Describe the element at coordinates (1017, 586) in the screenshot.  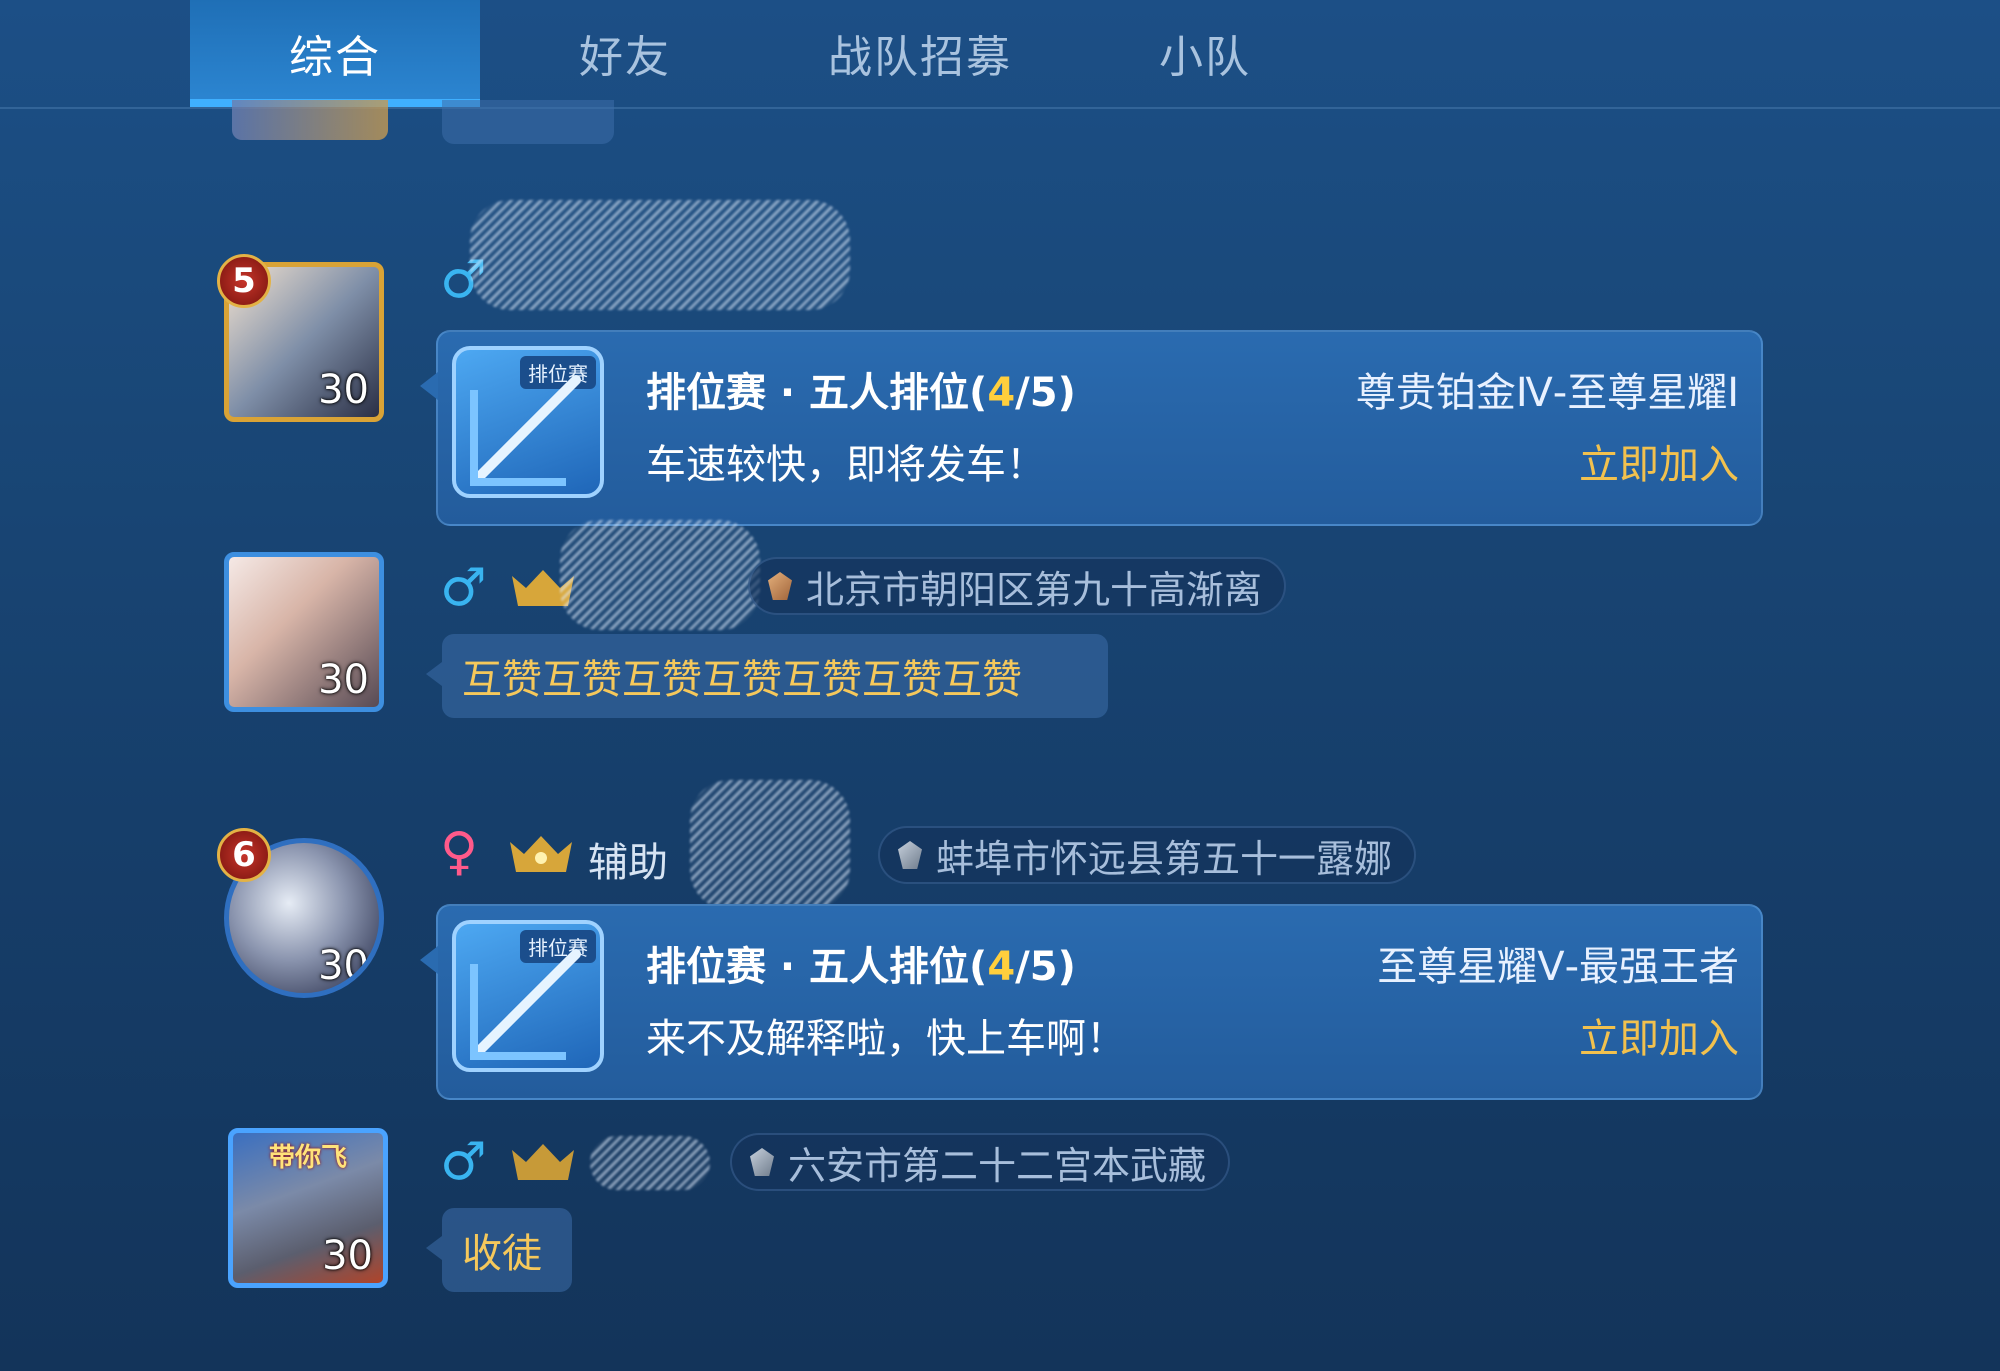
I see `location-tag: 北京市朝阳区第九十高渐离` at that location.